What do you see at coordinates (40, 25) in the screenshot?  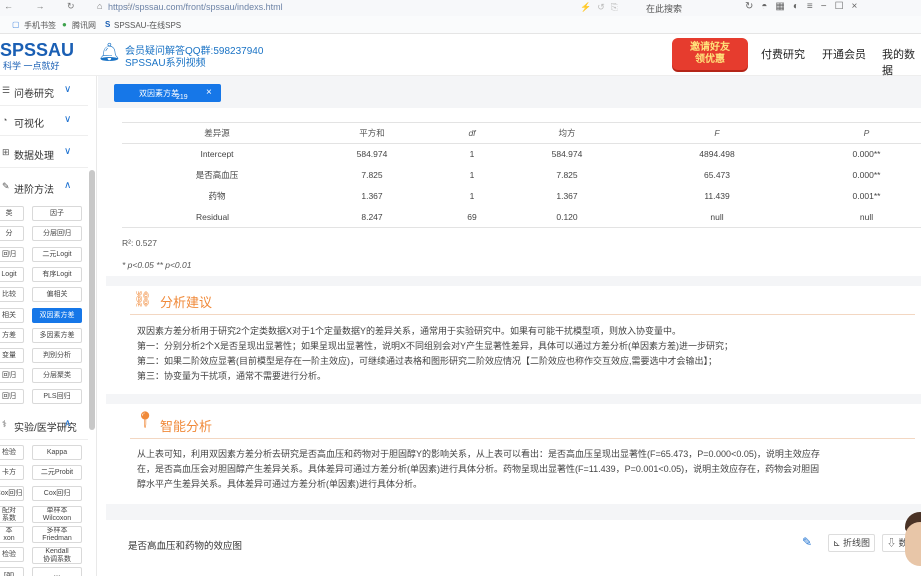 I see `bookmark-item: 手机书签` at bounding box center [40, 25].